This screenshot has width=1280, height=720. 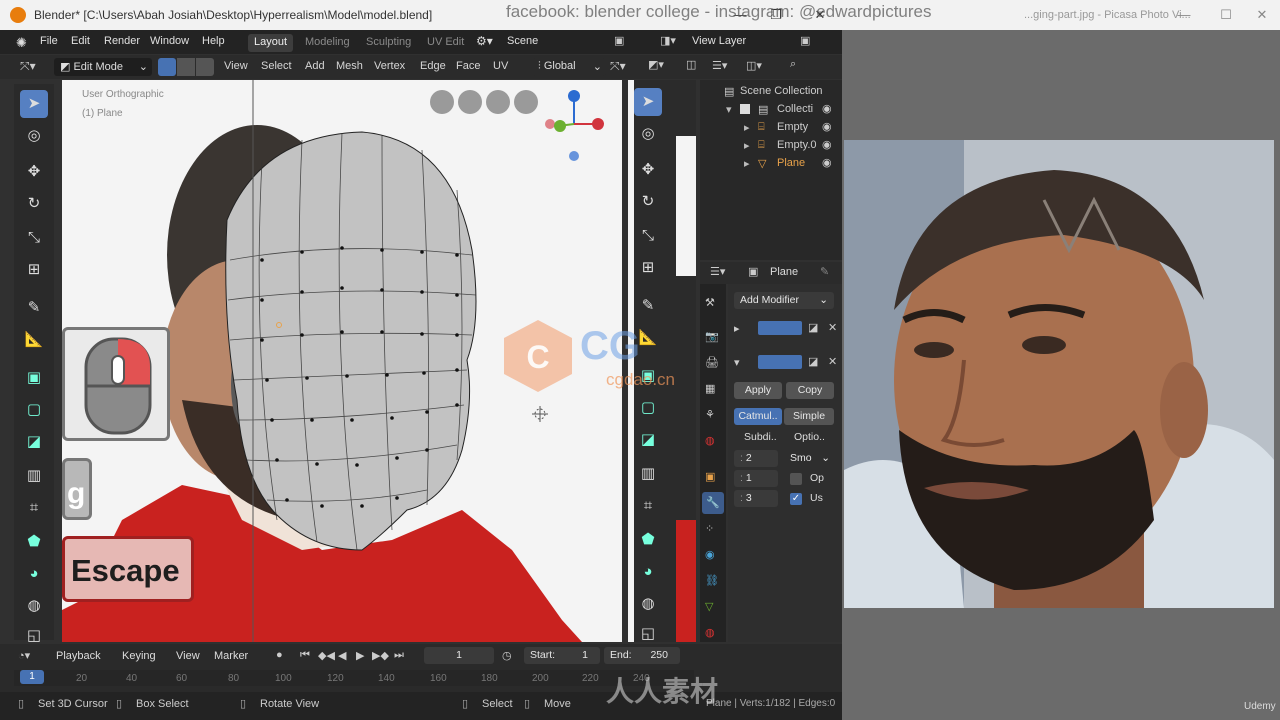 What do you see at coordinates (648, 306) in the screenshot?
I see `annotate-tool-icon-2: ✎` at bounding box center [648, 306].